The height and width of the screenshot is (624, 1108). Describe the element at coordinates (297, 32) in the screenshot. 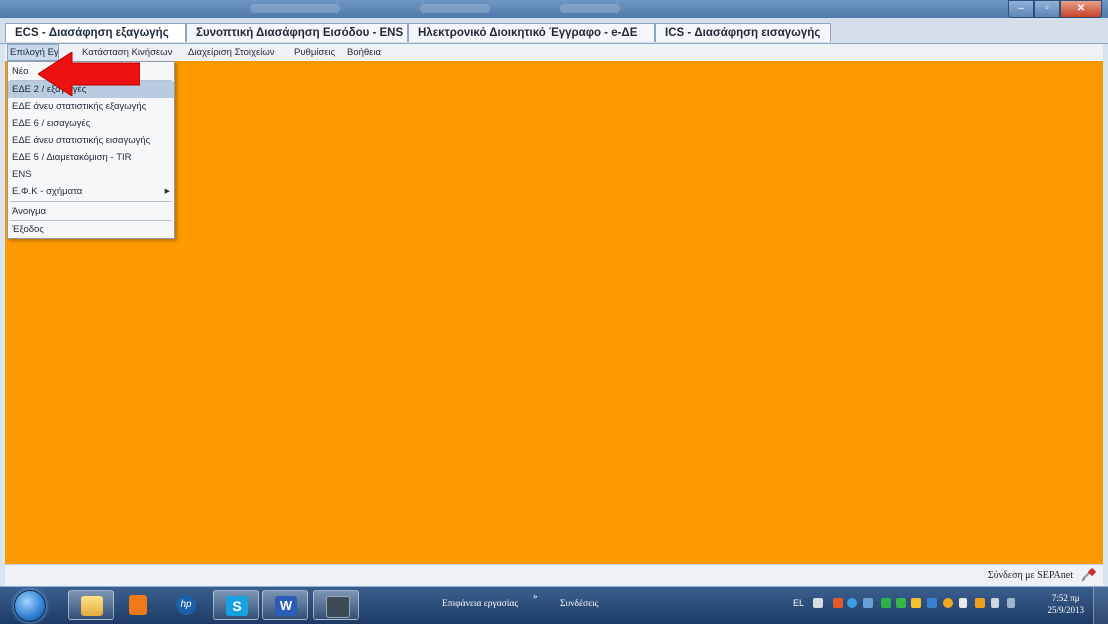

I see `tab-ens: Συνοπτική Διασάφηση Εισόδου - ENS` at that location.